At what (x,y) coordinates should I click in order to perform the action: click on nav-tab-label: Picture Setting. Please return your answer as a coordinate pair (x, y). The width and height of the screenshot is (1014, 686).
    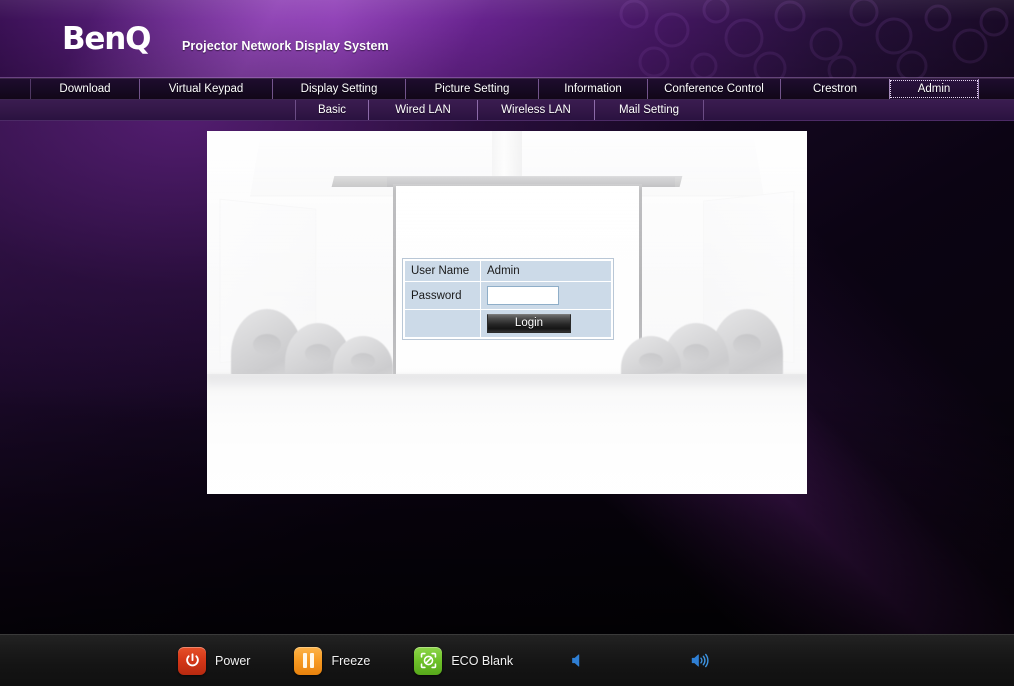
    Looking at the image, I should click on (472, 89).